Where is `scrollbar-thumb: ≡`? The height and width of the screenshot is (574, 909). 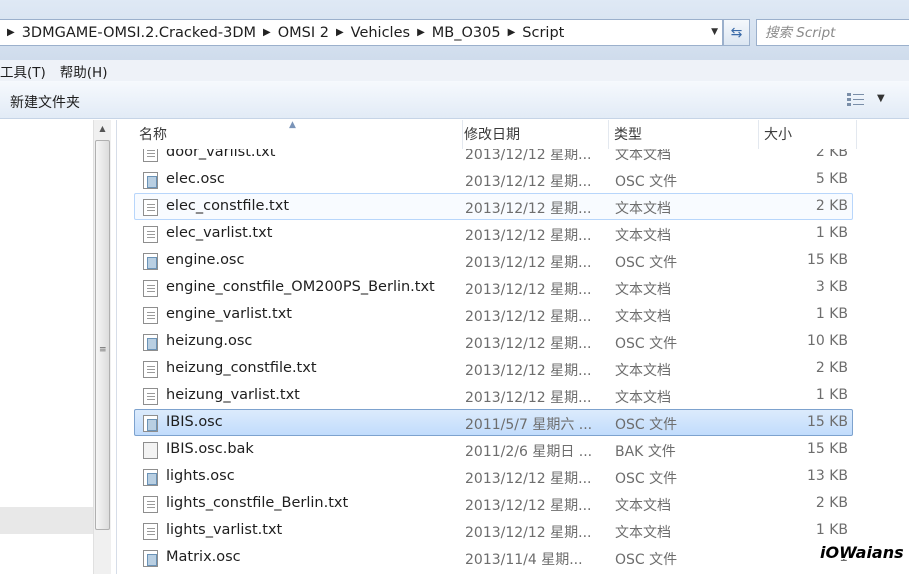 scrollbar-thumb: ≡ is located at coordinates (102, 335).